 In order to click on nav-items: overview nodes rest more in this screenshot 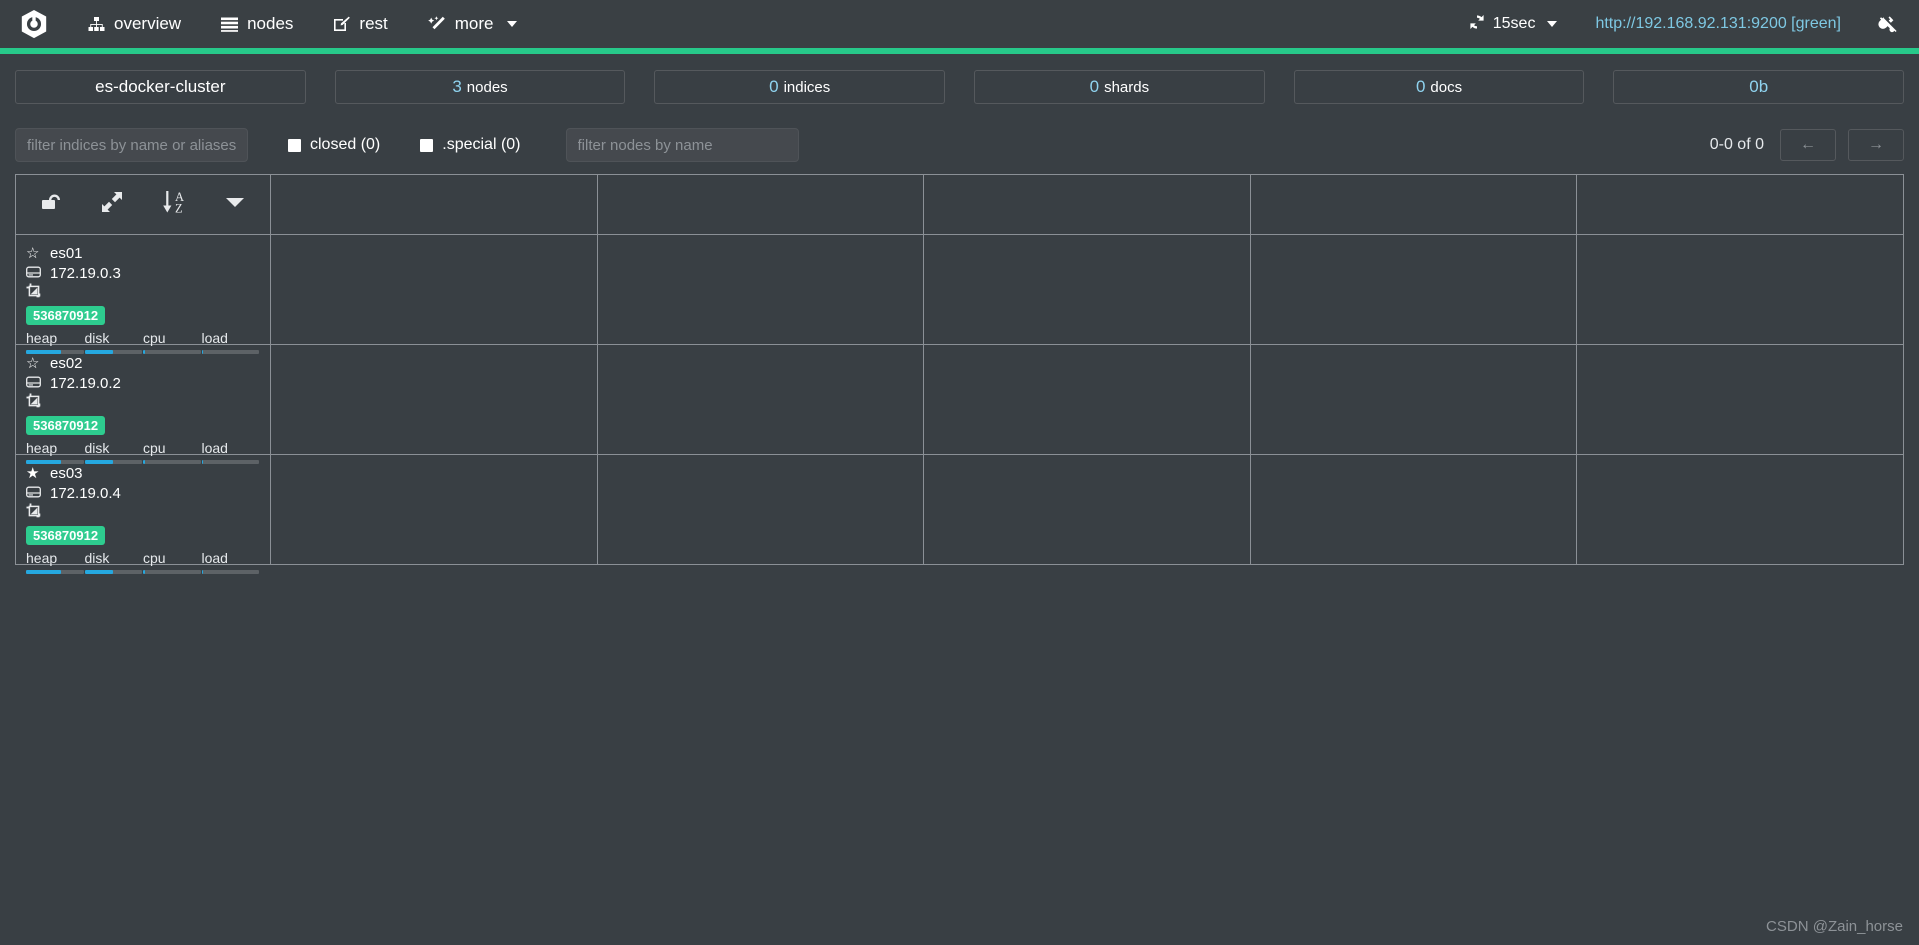, I will do `click(302, 24)`.